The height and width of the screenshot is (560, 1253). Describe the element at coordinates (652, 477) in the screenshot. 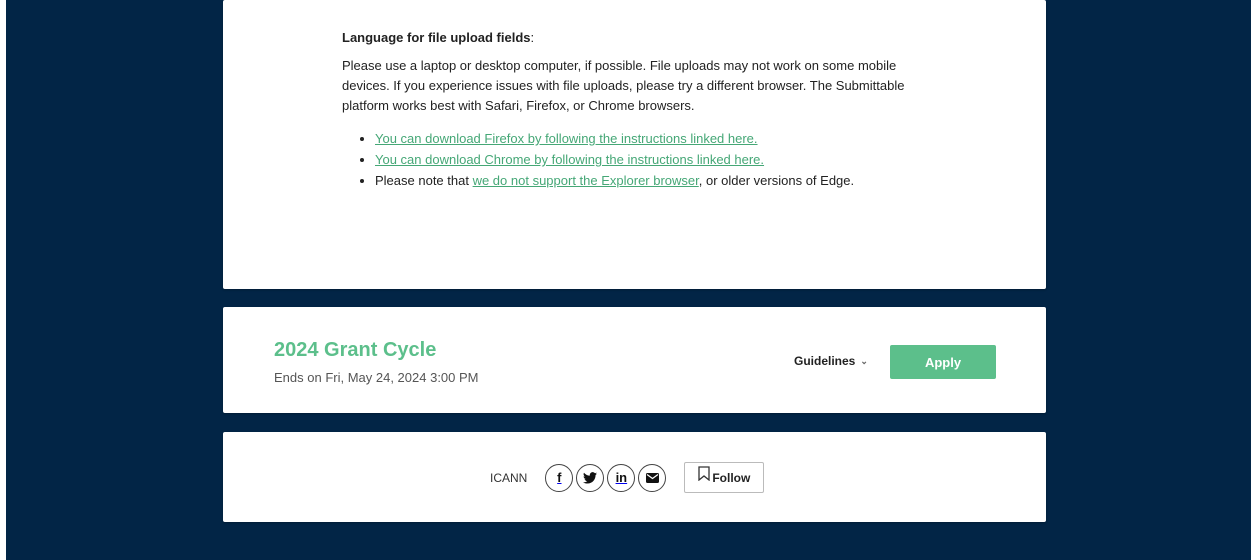

I see `email-icon` at that location.